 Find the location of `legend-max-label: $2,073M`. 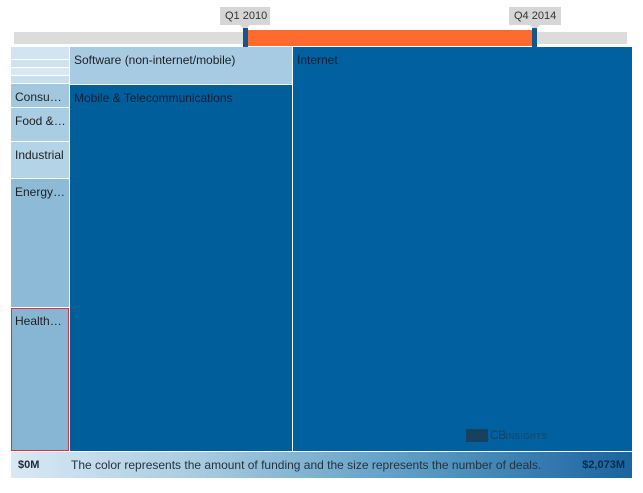

legend-max-label: $2,073M is located at coordinates (603, 465).